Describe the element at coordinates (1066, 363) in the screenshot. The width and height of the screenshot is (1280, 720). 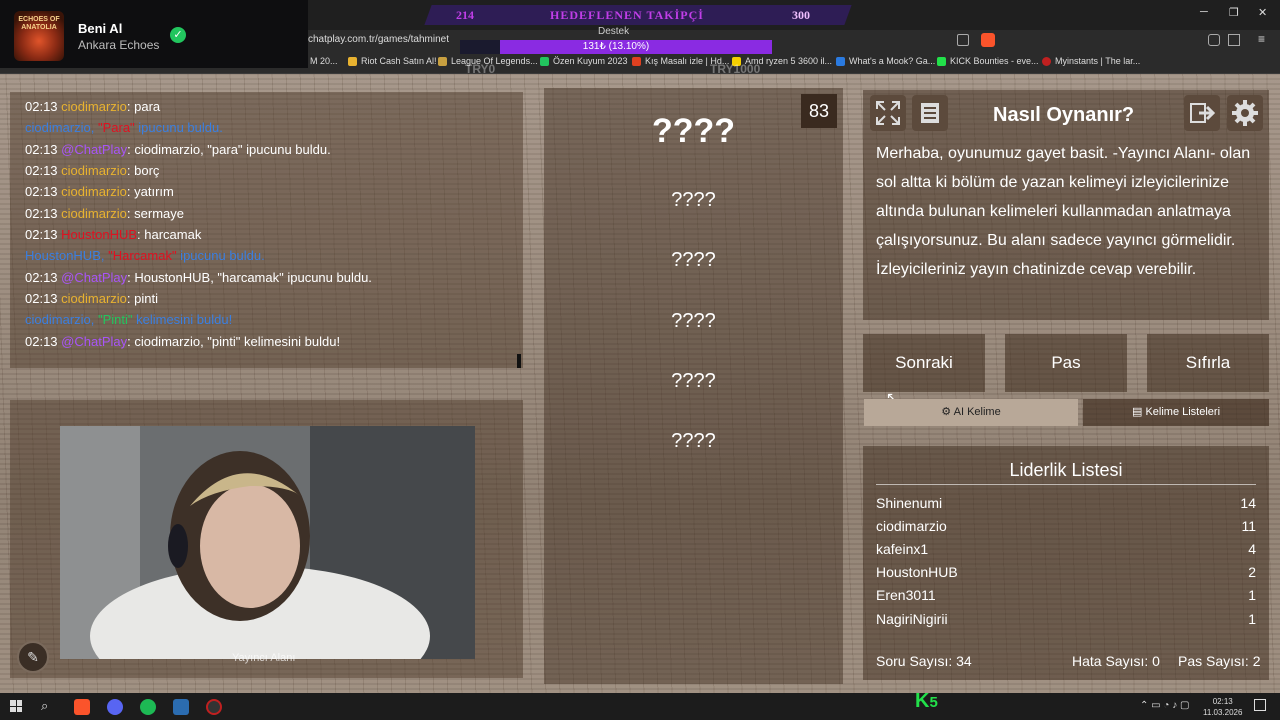
I see `pass-button: Pas` at that location.